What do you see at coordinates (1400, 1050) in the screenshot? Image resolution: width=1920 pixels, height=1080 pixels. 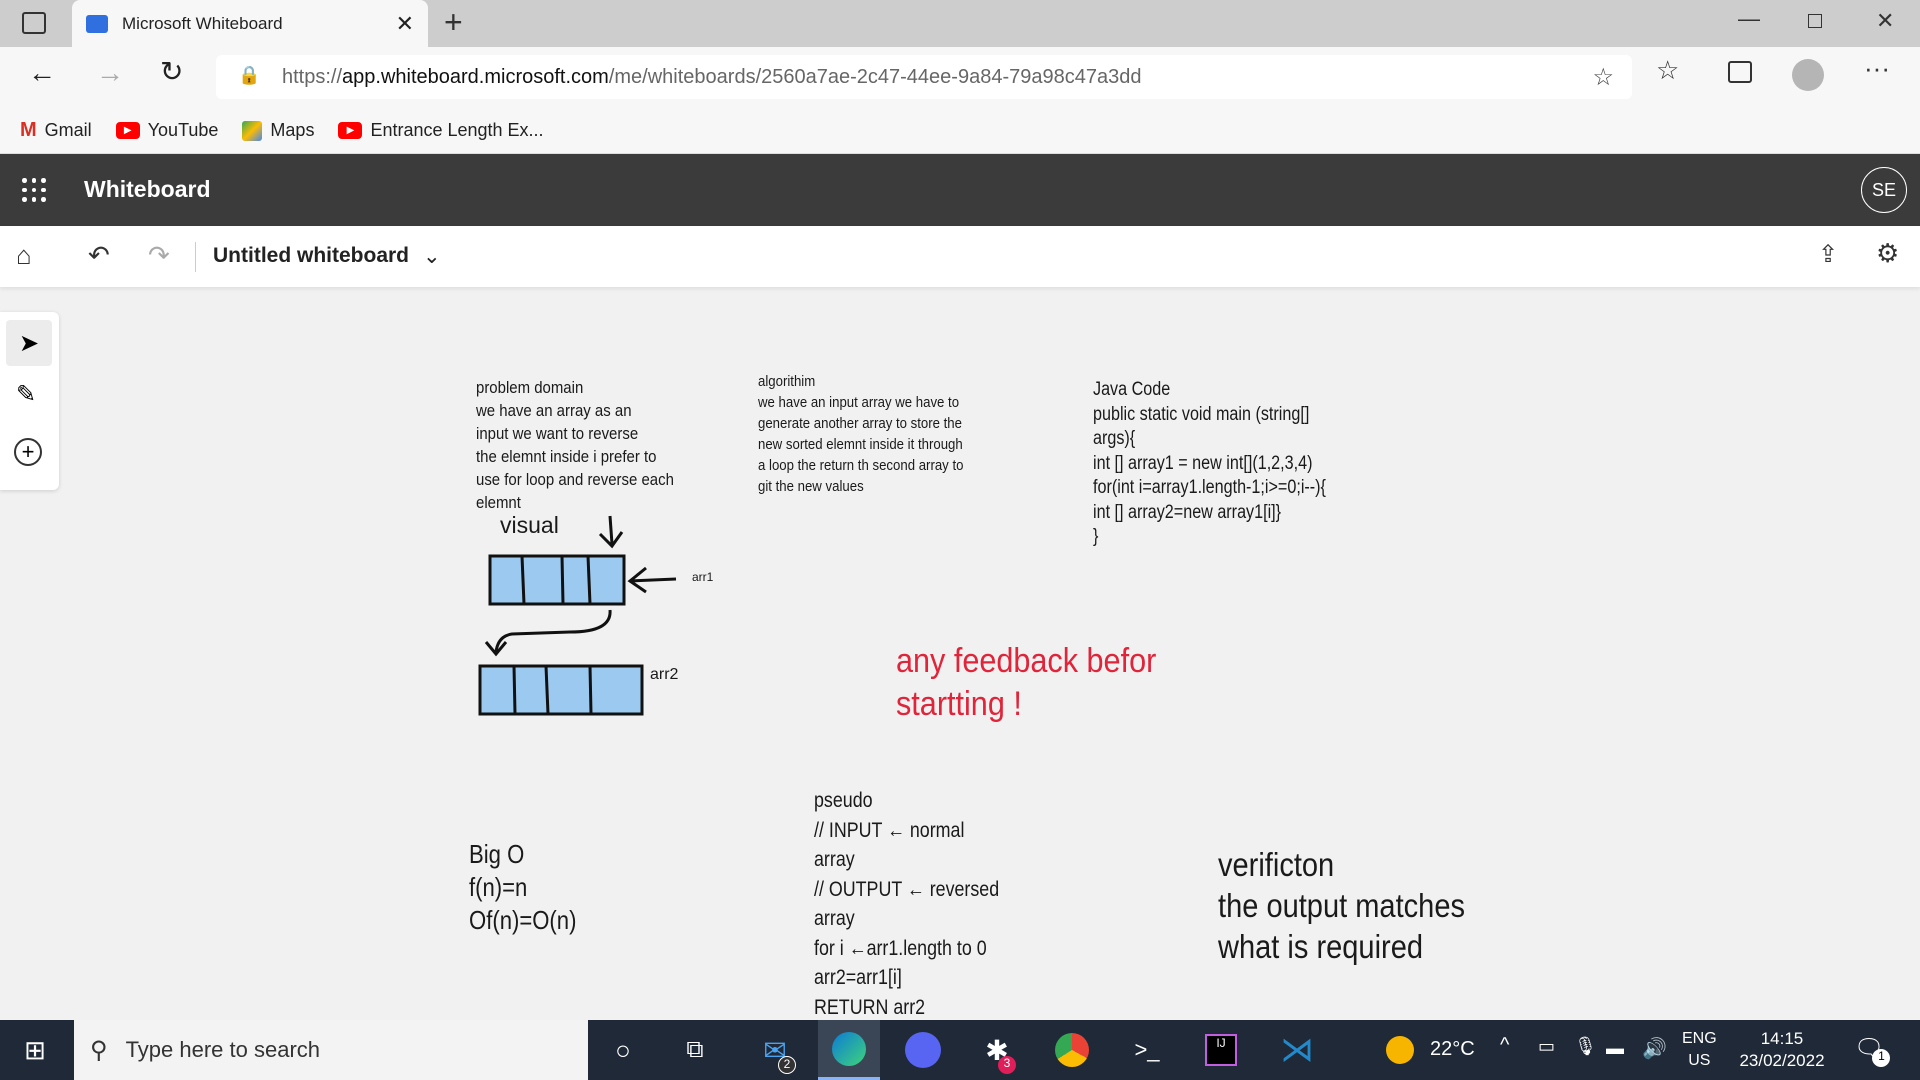 I see `weather-sun-icon` at bounding box center [1400, 1050].